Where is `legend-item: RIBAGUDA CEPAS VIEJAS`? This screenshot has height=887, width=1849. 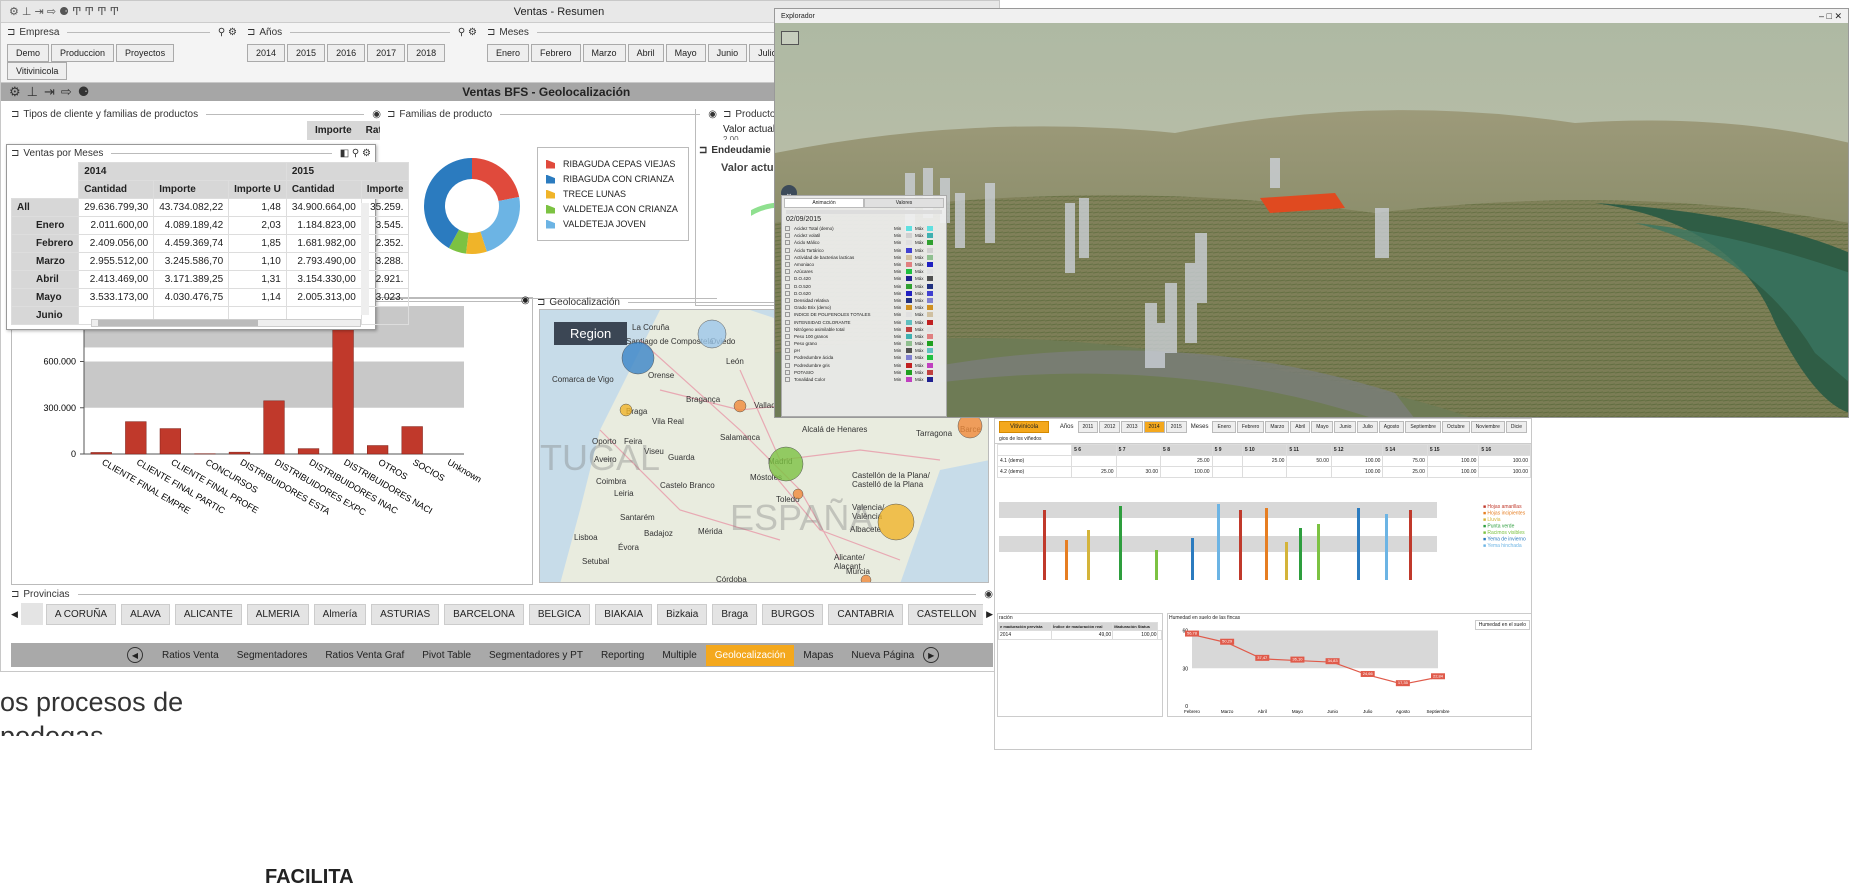 legend-item: RIBAGUDA CEPAS VIEJAS is located at coordinates (613, 164).